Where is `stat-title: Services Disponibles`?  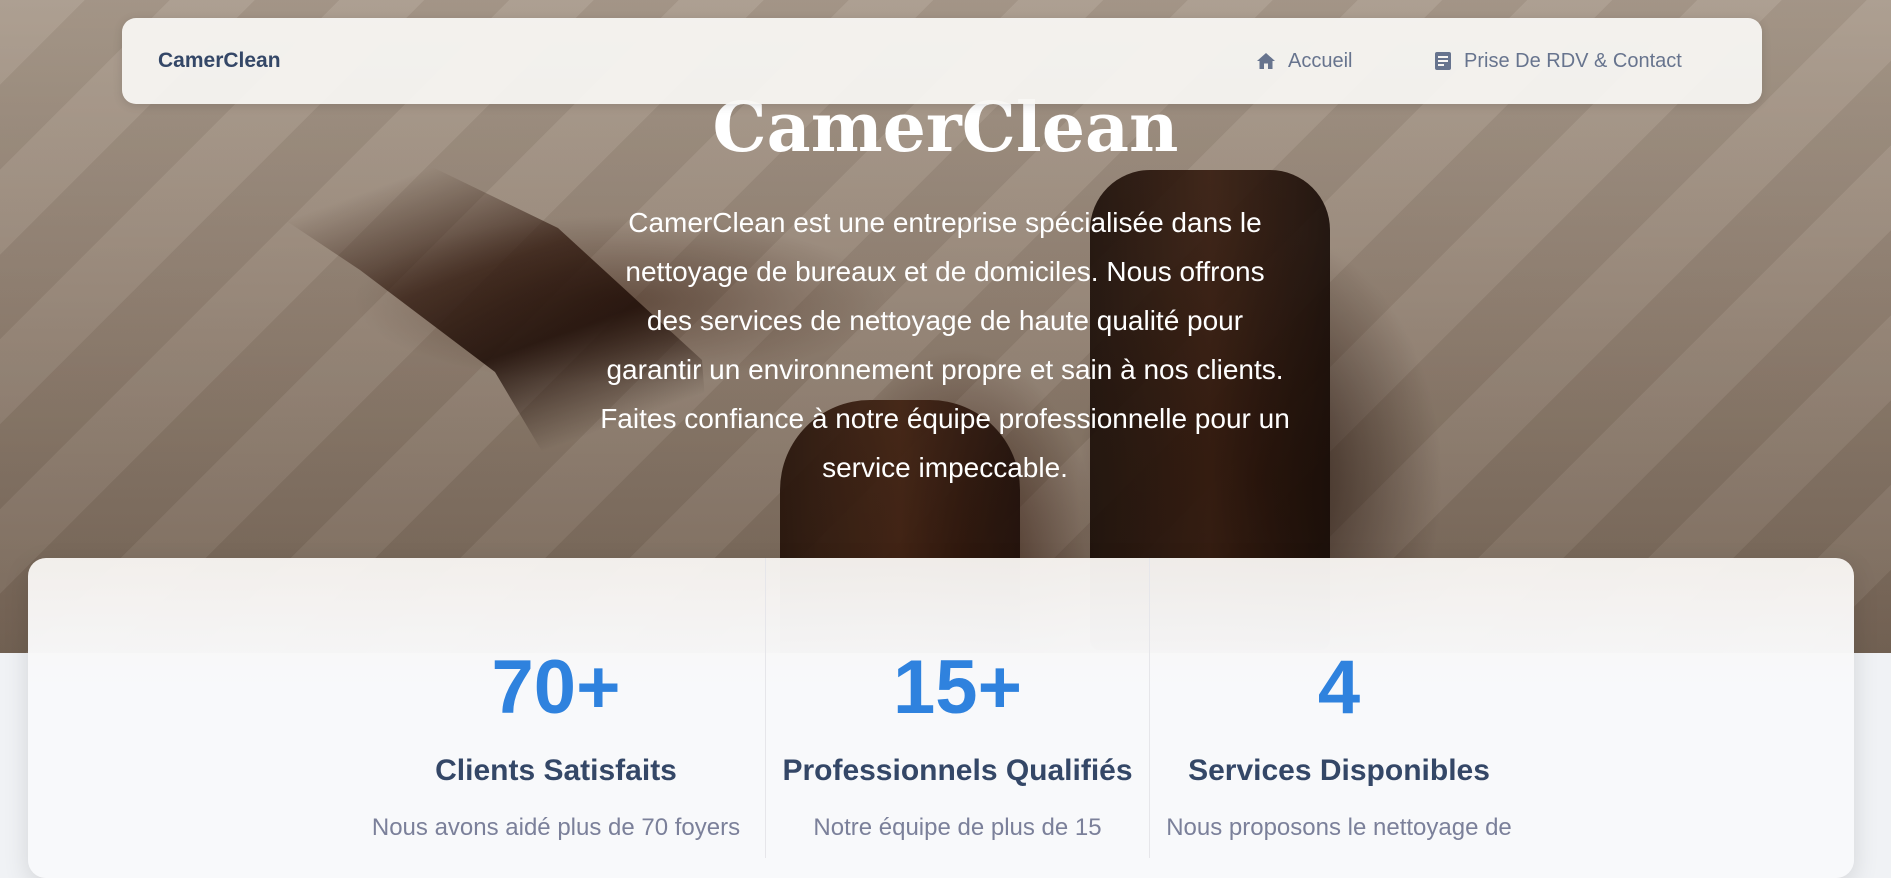
stat-title: Services Disponibles is located at coordinates (1339, 770).